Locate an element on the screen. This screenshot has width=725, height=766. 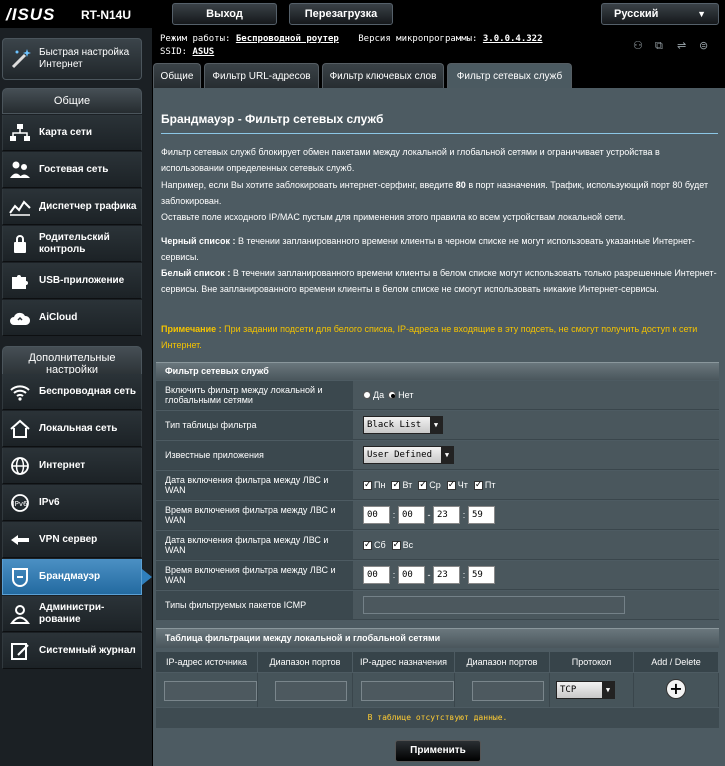
clients-icon: ⚇ is located at coordinates (640, 46).